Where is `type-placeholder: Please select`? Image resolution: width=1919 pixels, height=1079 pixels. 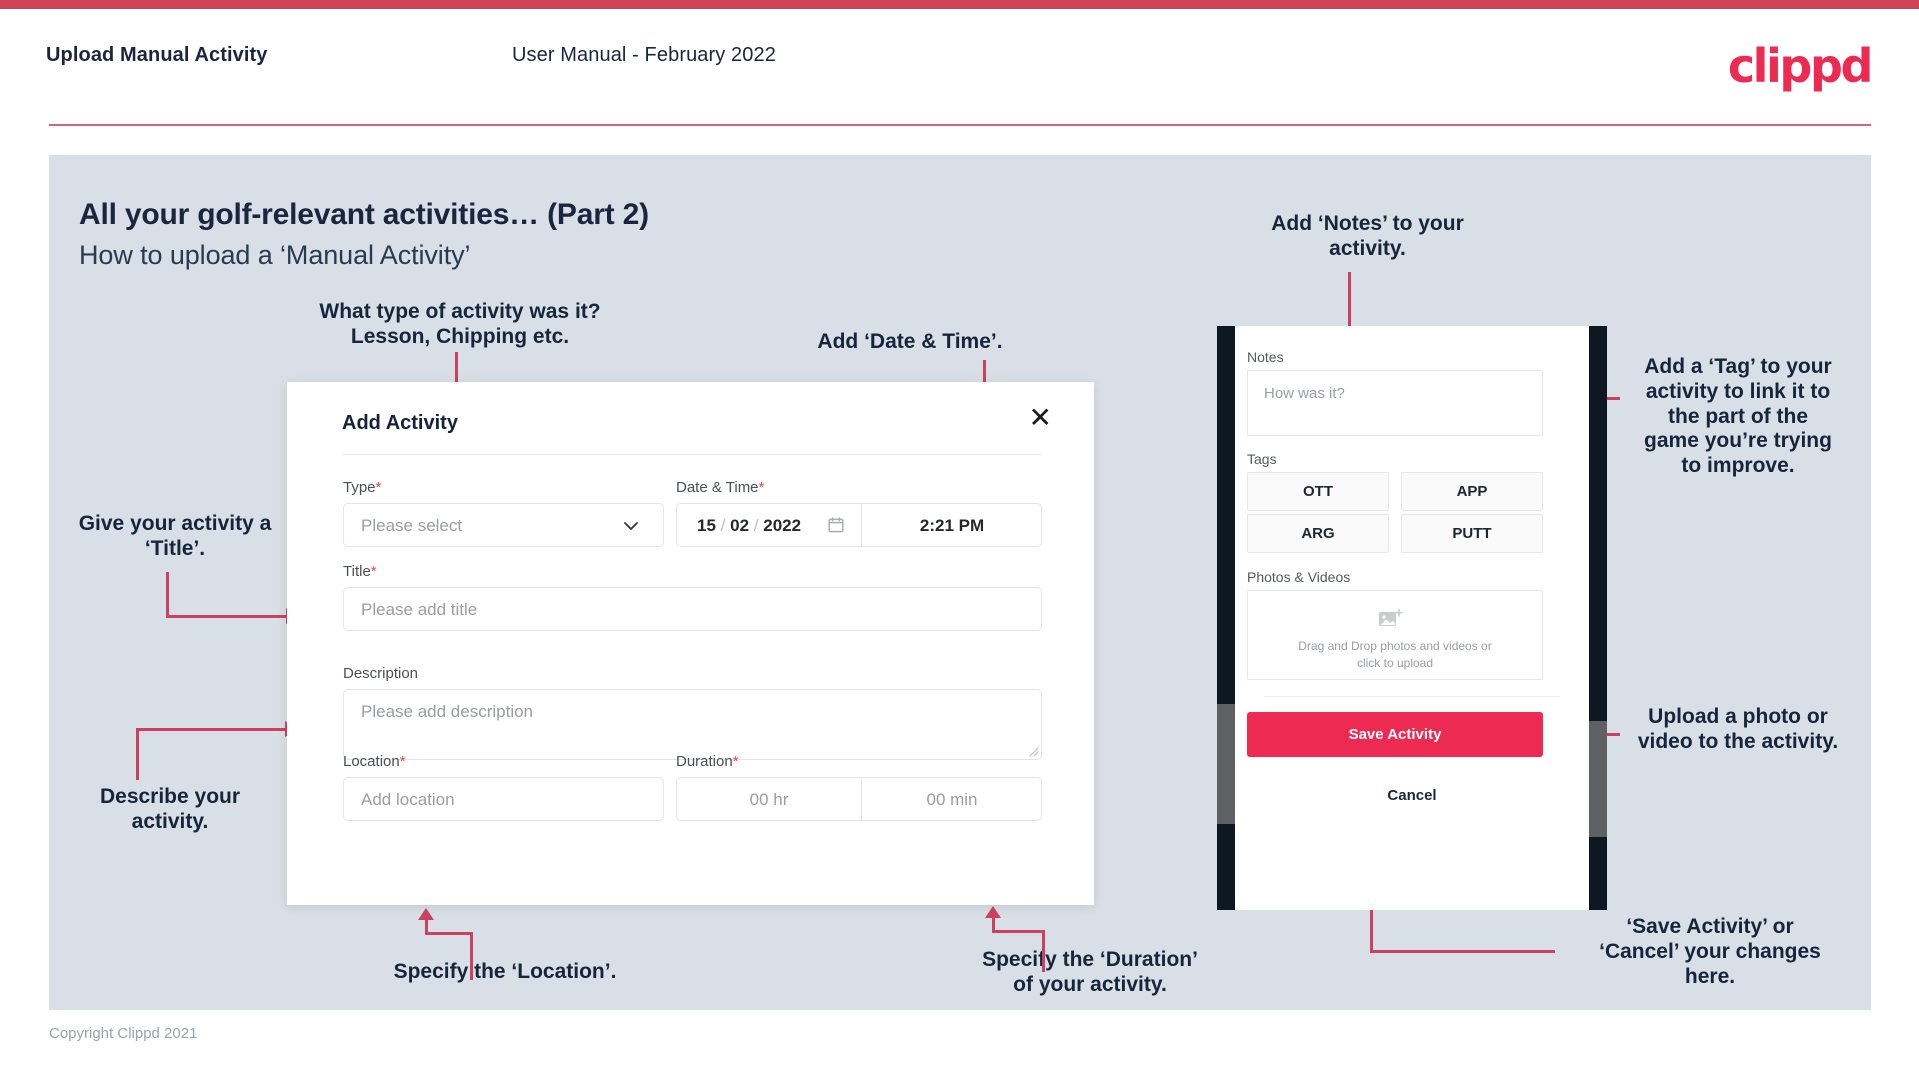 type-placeholder: Please select is located at coordinates (412, 525).